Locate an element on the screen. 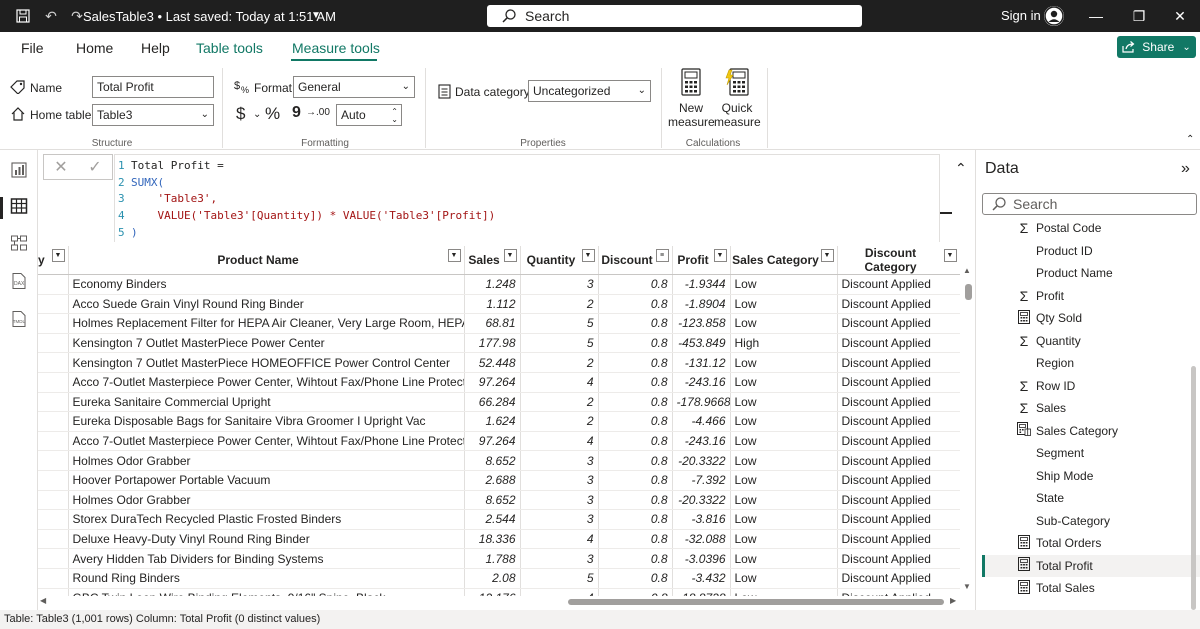 The width and height of the screenshot is (1200, 629). table-view-icon is located at coordinates (19, 206).